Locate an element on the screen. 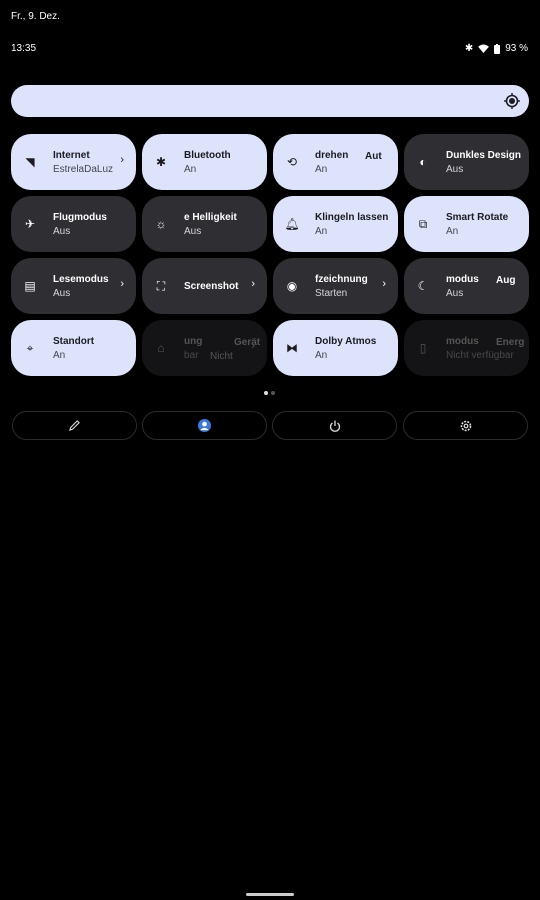 This screenshot has height=900, width=540. tile-title-scroll: Energ is located at coordinates (510, 342).